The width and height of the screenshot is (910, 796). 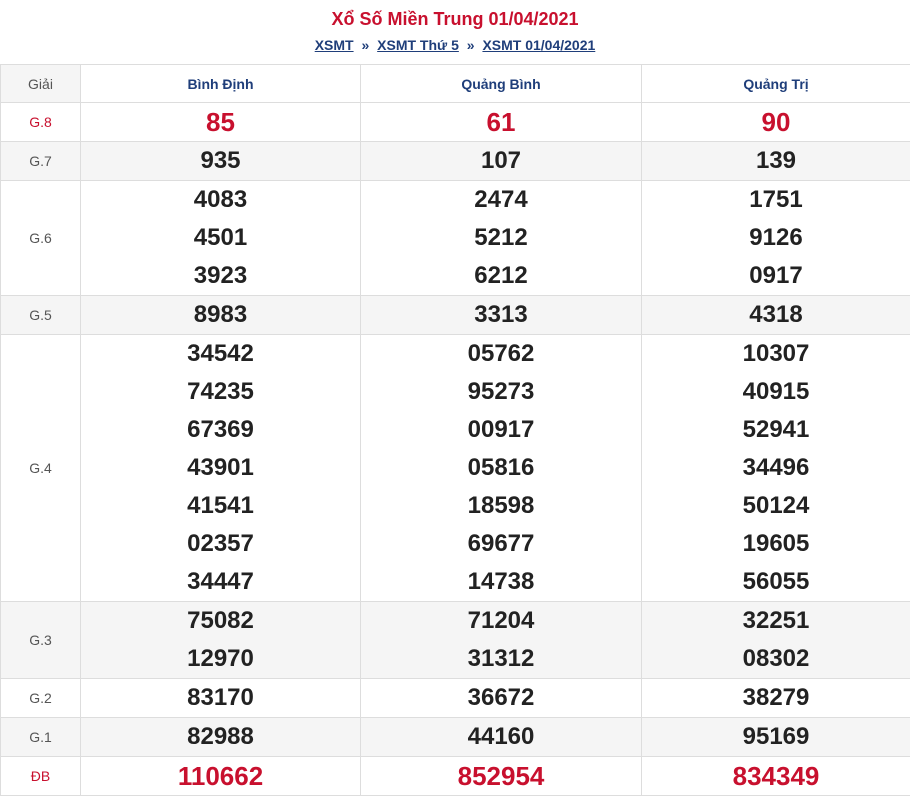 I want to click on result-number: 61, so click(x=501, y=122).